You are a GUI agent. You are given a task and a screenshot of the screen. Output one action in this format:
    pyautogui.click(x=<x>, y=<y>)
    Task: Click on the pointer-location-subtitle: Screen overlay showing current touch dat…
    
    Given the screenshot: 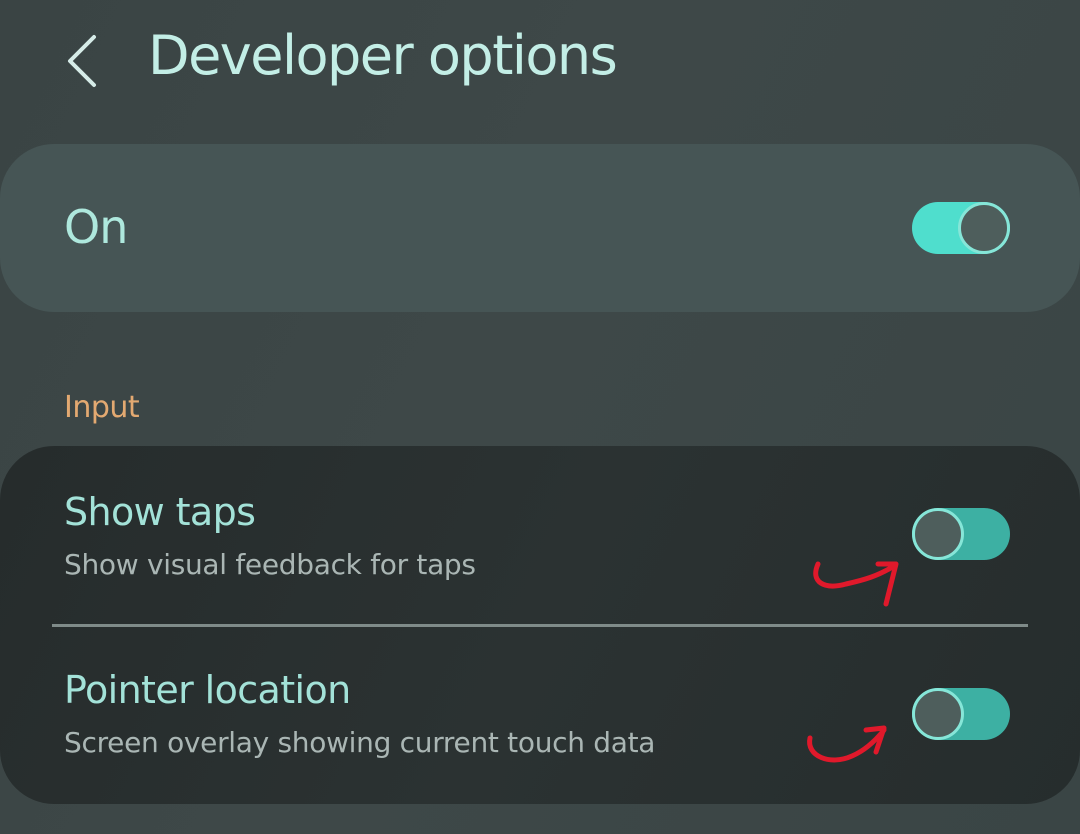 What is the action you would take?
    pyautogui.click(x=360, y=742)
    